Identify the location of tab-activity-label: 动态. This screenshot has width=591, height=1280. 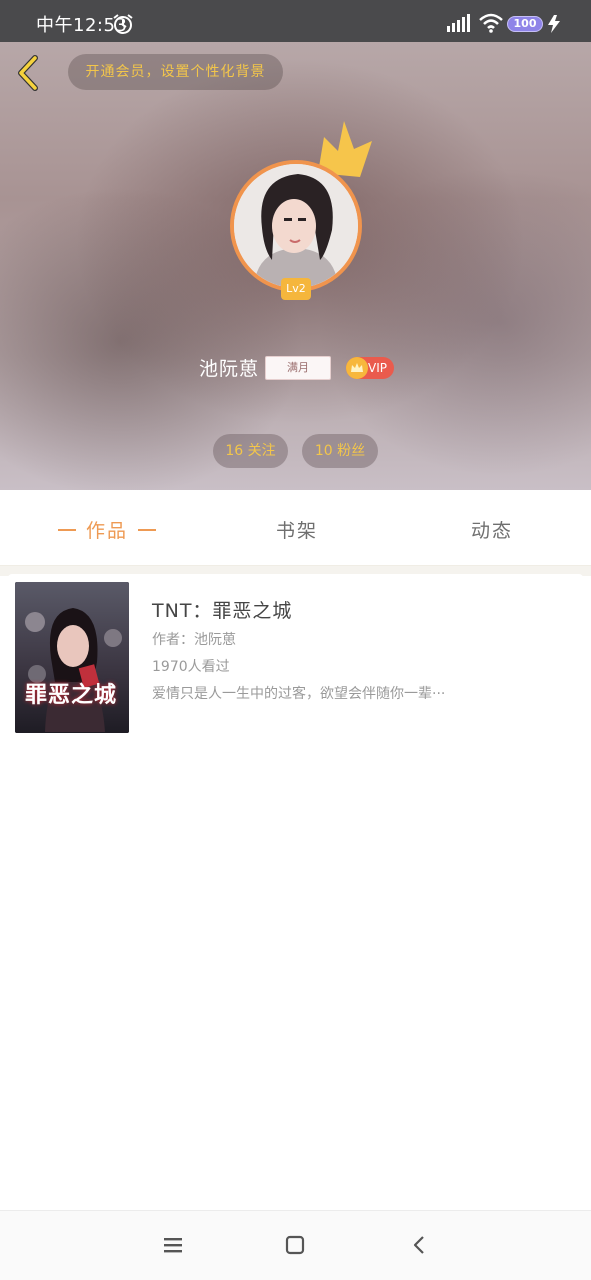
(492, 531).